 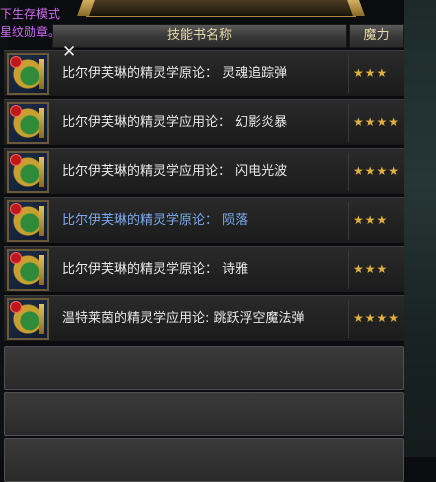 What do you see at coordinates (175, 122) in the screenshot?
I see `skill-book-name: 比尔伊芙琳的精灵学应用论： 幻影炎暴` at bounding box center [175, 122].